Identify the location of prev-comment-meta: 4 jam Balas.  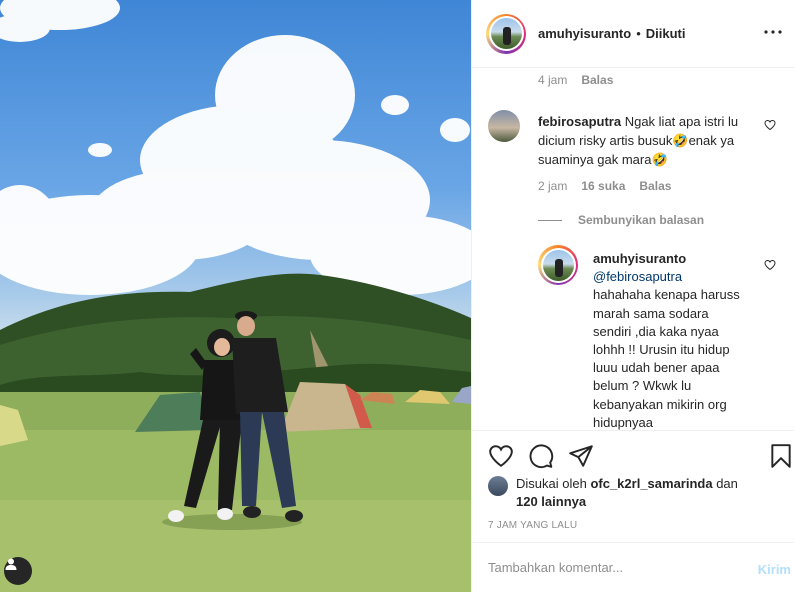
(575, 80).